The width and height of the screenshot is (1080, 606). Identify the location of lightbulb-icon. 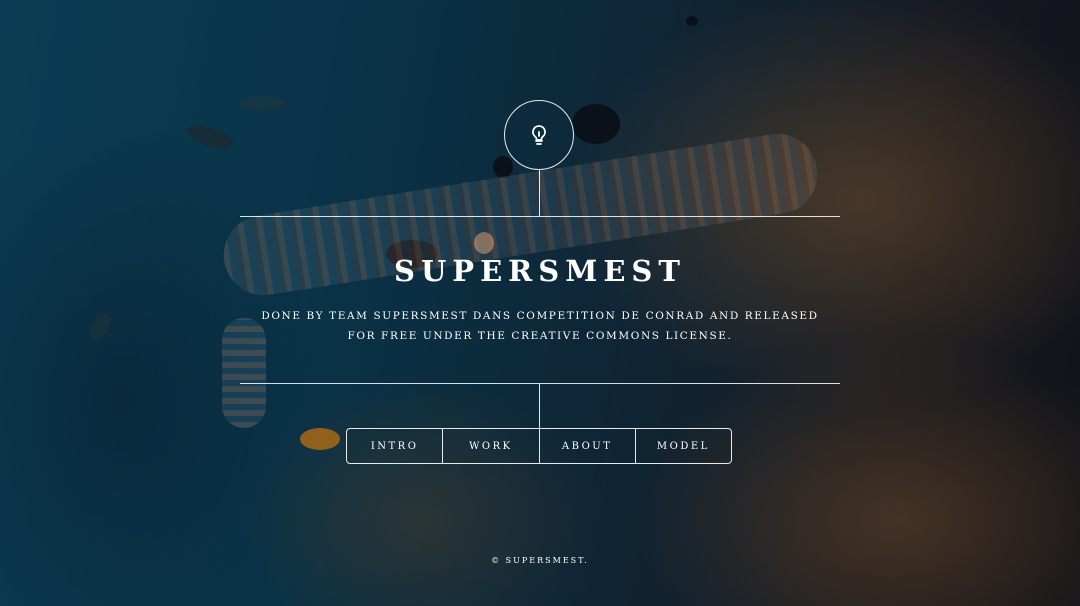
(539, 135).